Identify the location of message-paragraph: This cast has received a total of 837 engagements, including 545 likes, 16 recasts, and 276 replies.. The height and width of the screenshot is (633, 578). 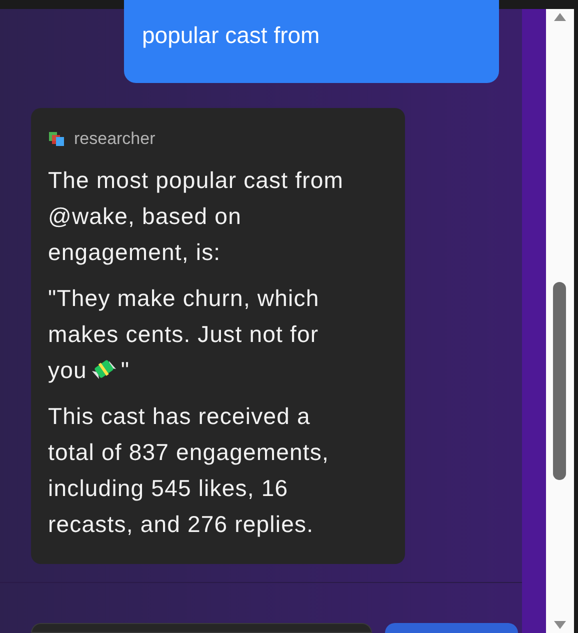
(189, 470).